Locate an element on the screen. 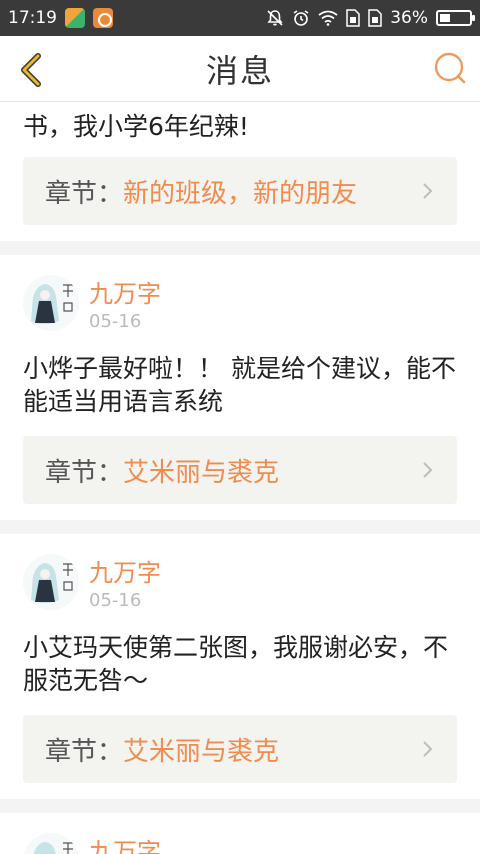  alarm-icon is located at coordinates (301, 18).